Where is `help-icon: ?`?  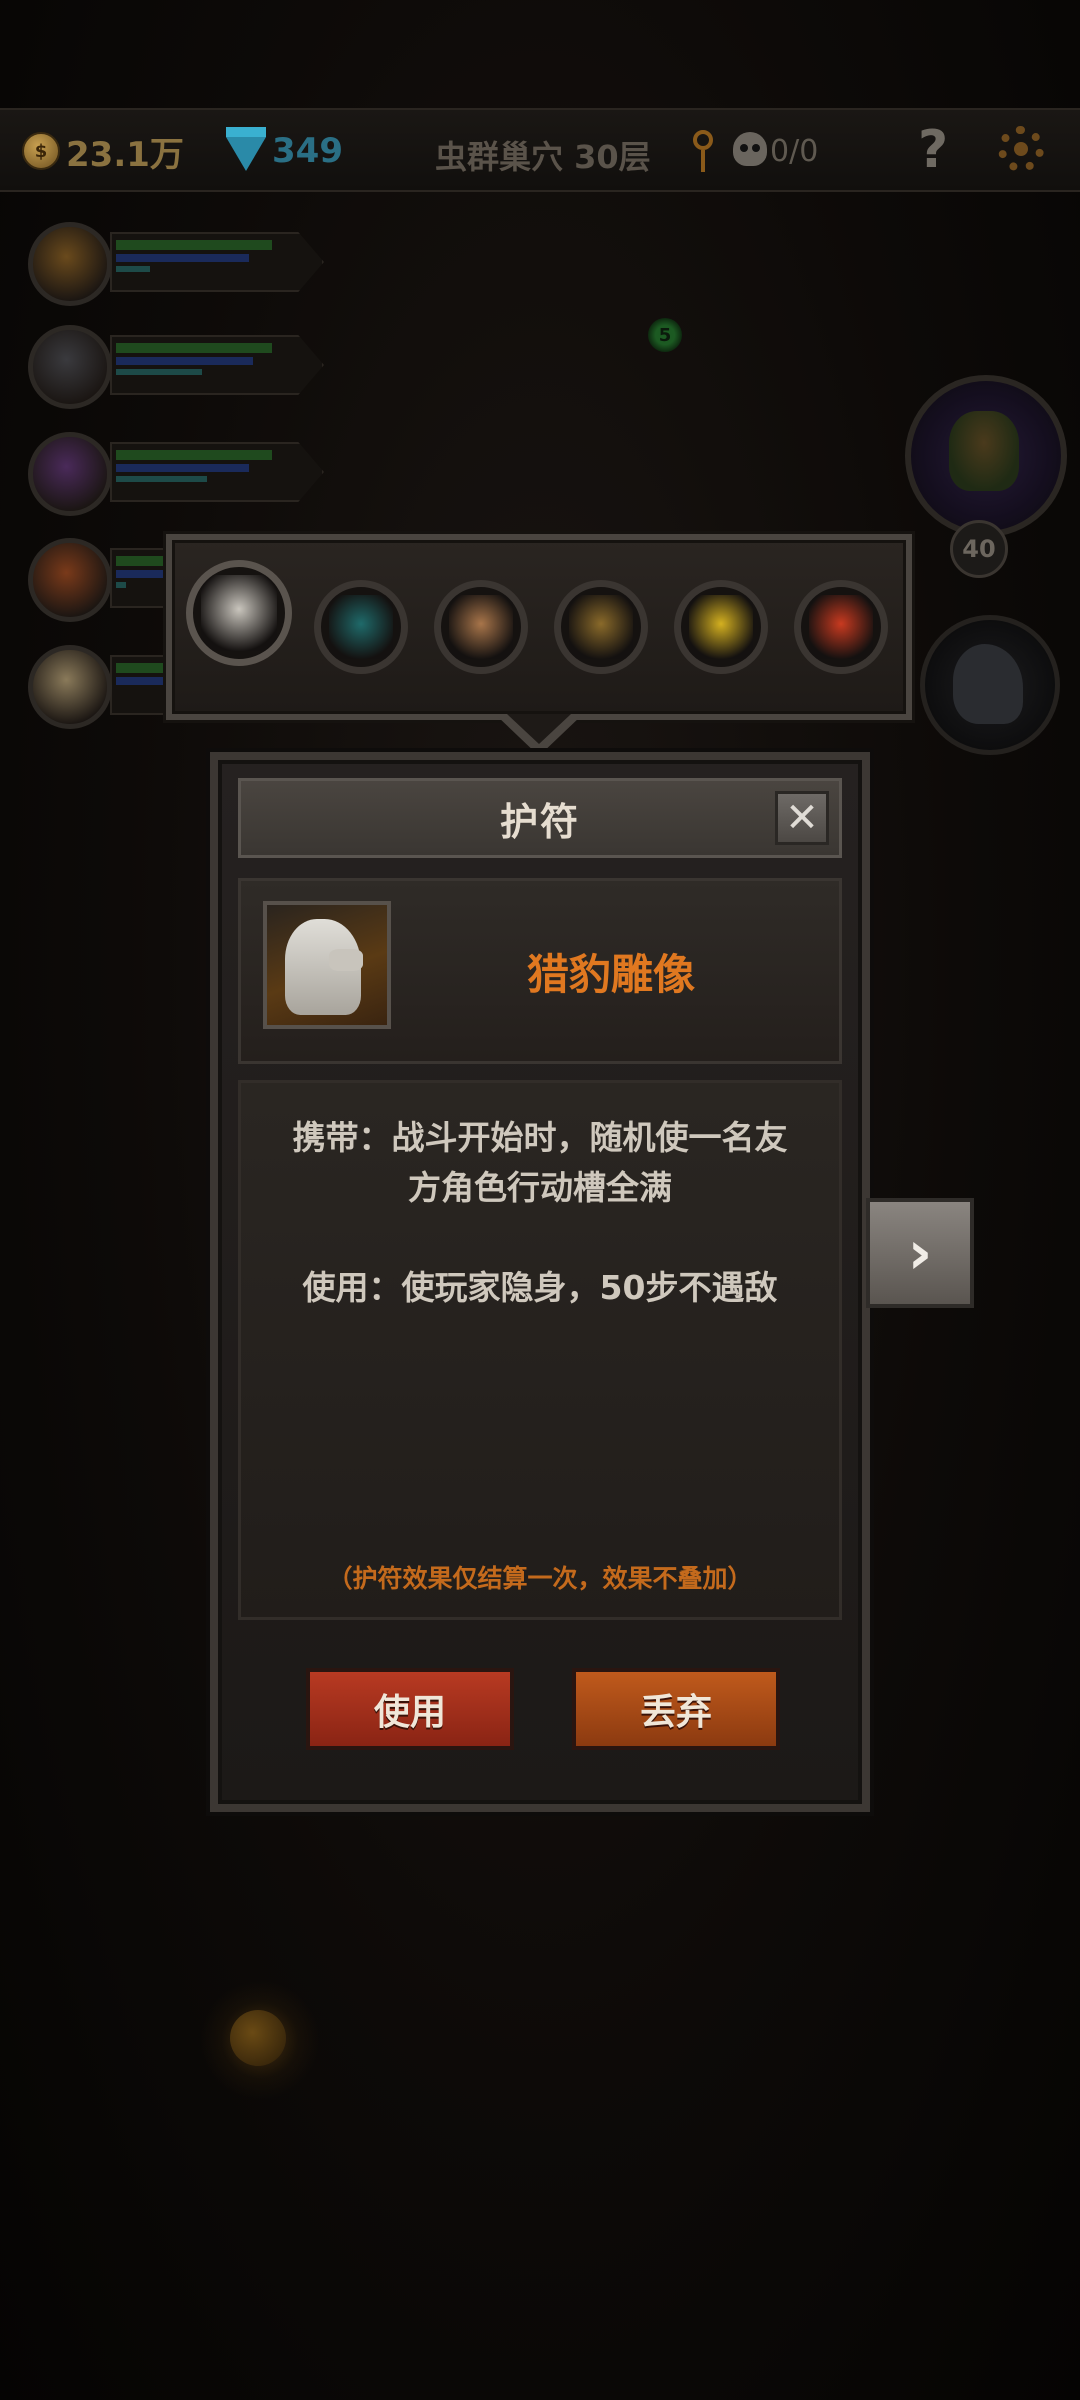
help-icon: ? is located at coordinates (933, 150).